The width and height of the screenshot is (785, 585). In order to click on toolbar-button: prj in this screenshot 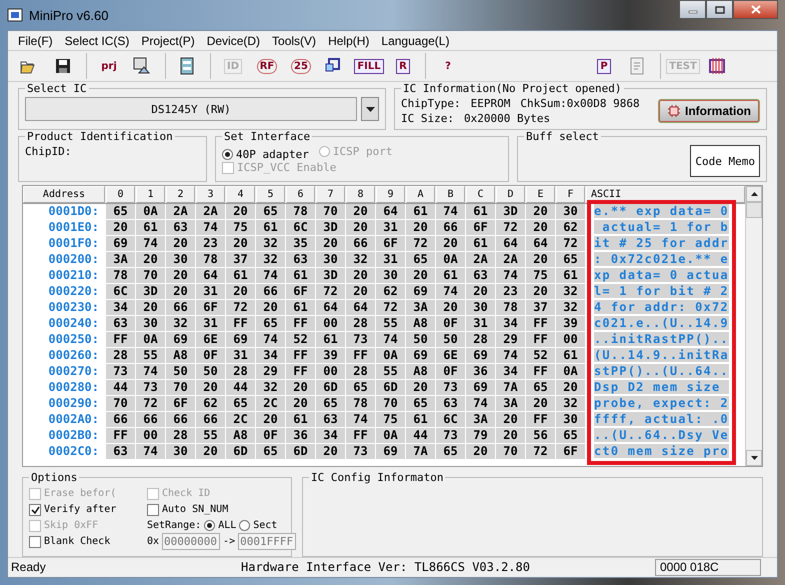, I will do `click(109, 66)`.